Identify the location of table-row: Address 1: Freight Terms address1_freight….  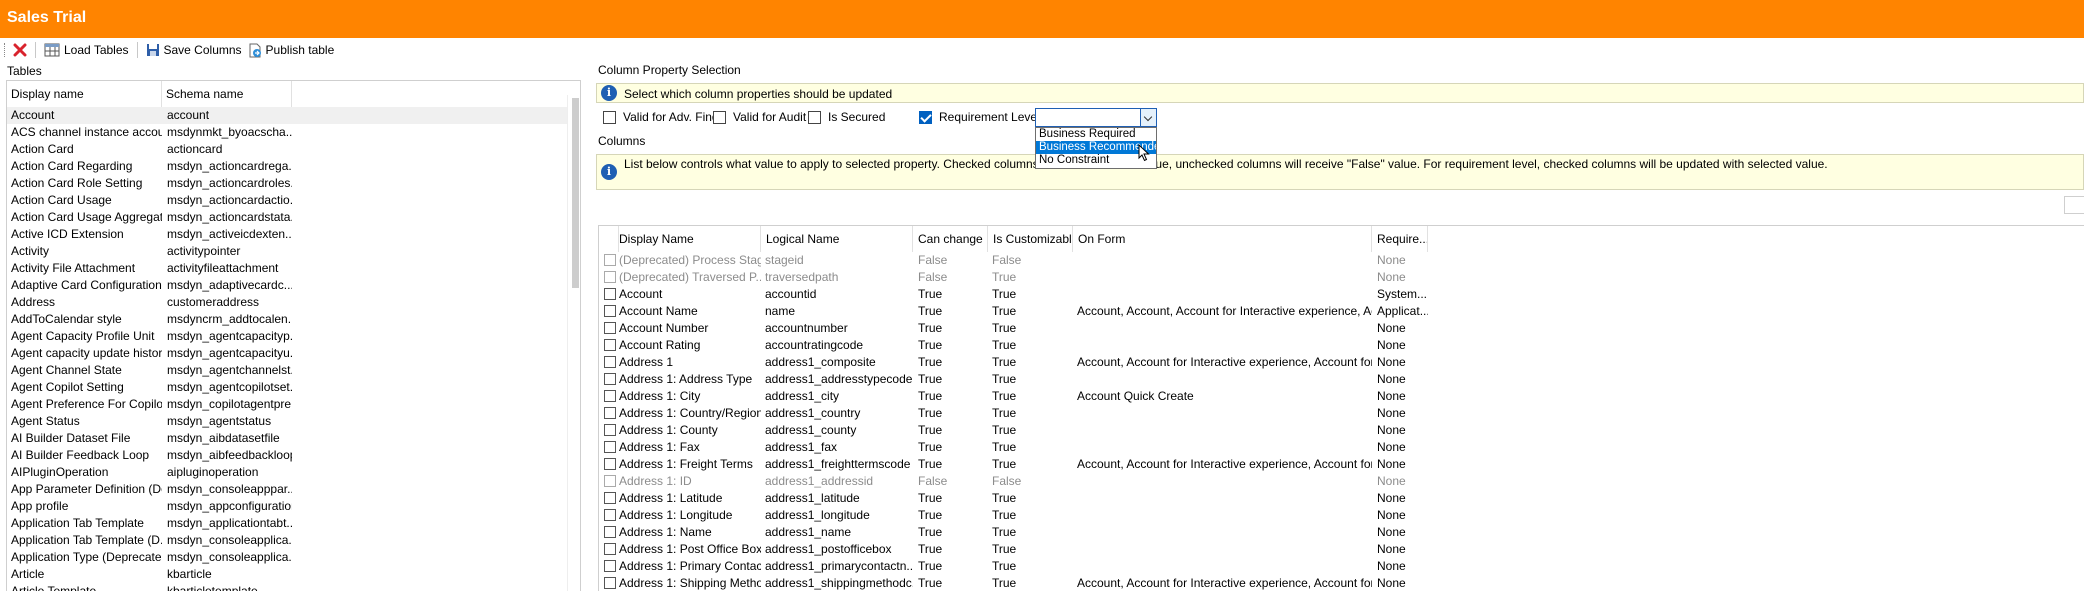
(1013, 464).